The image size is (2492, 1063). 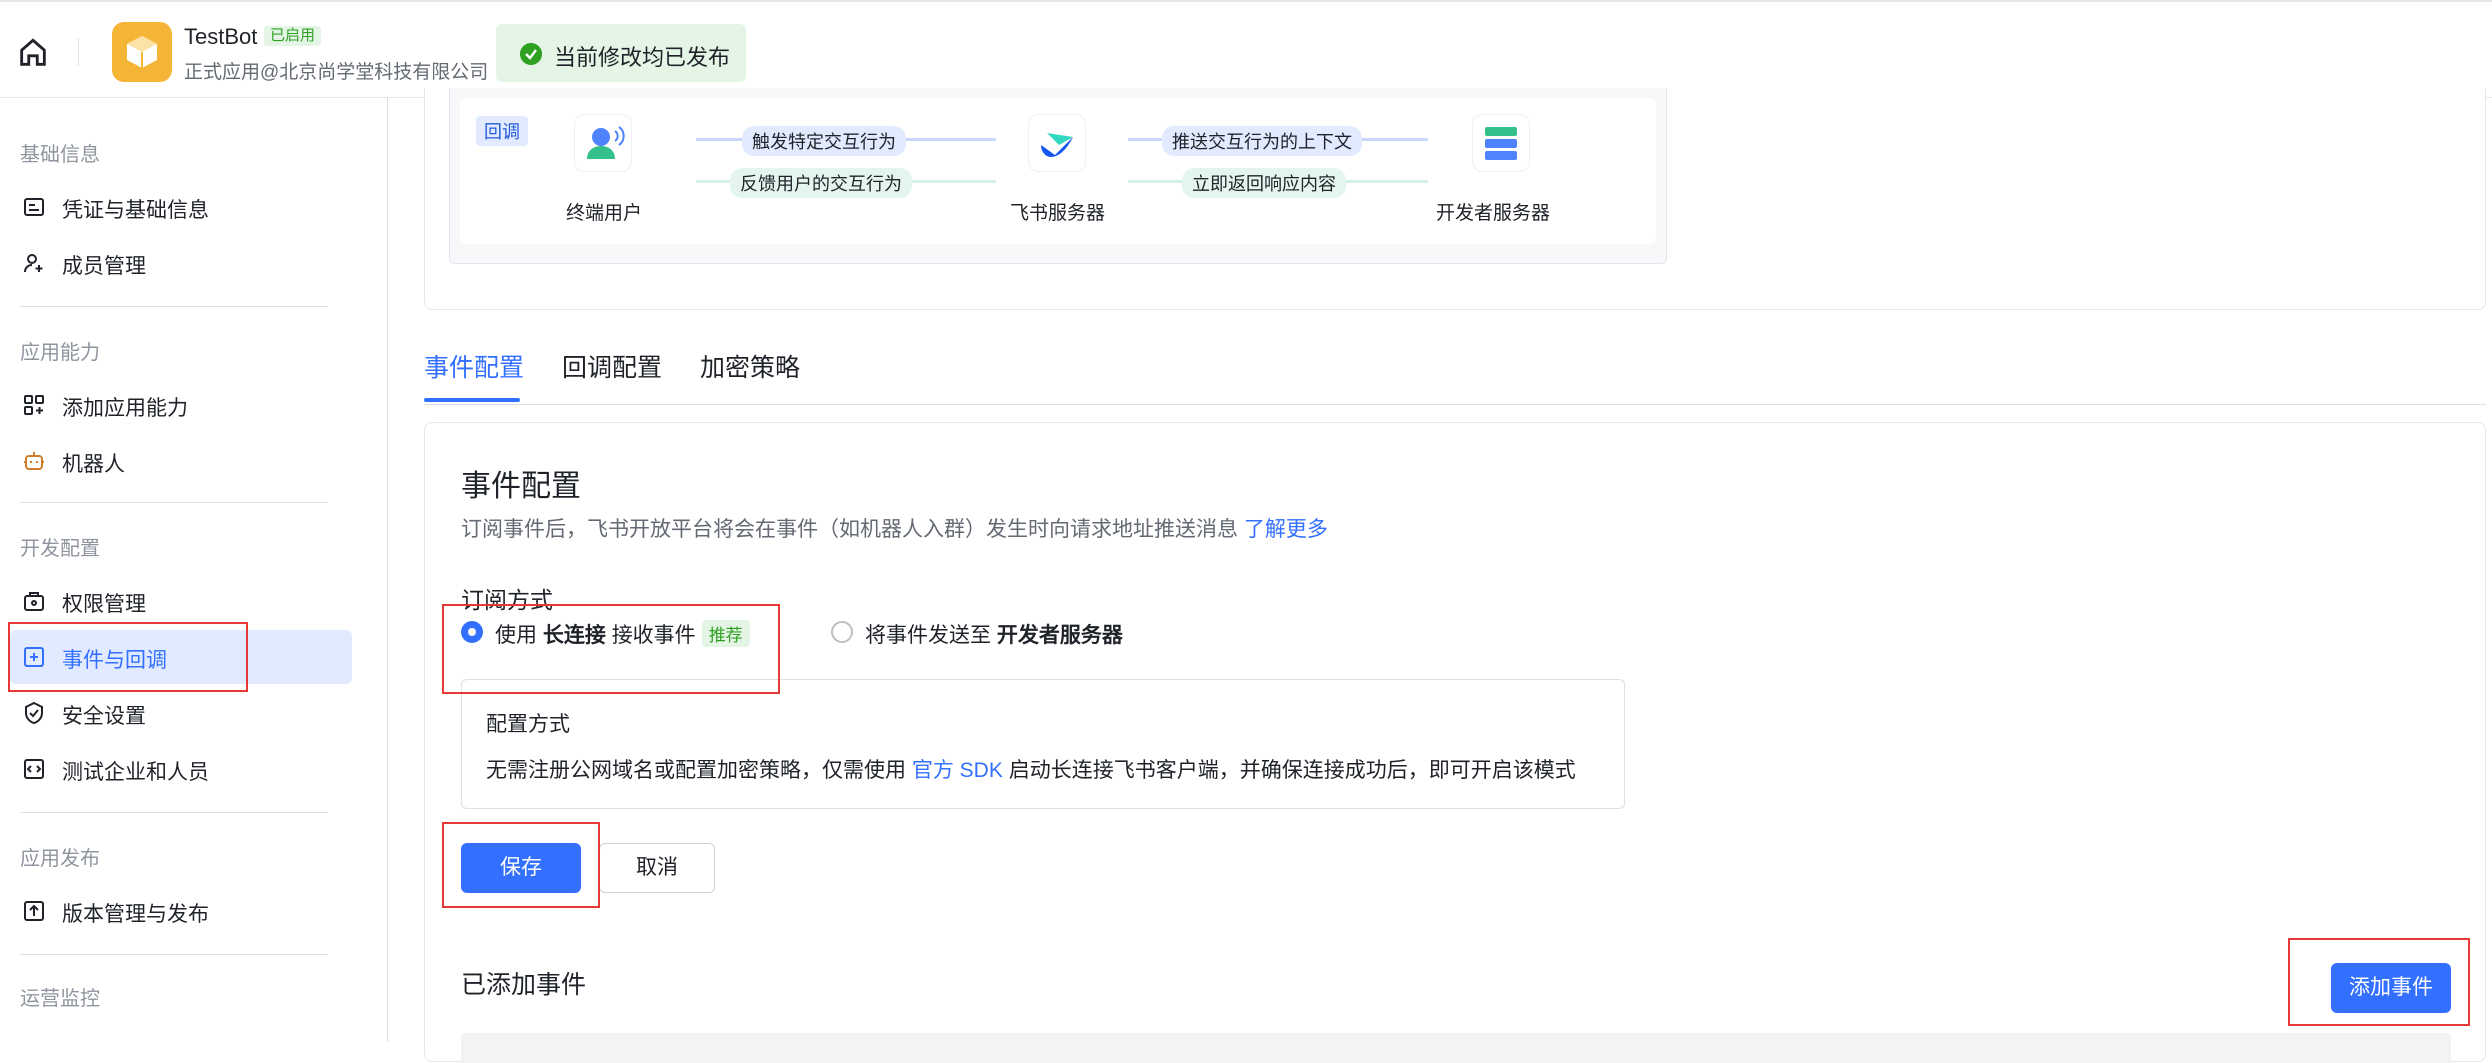 I want to click on cancel-button: 取消, so click(x=657, y=868).